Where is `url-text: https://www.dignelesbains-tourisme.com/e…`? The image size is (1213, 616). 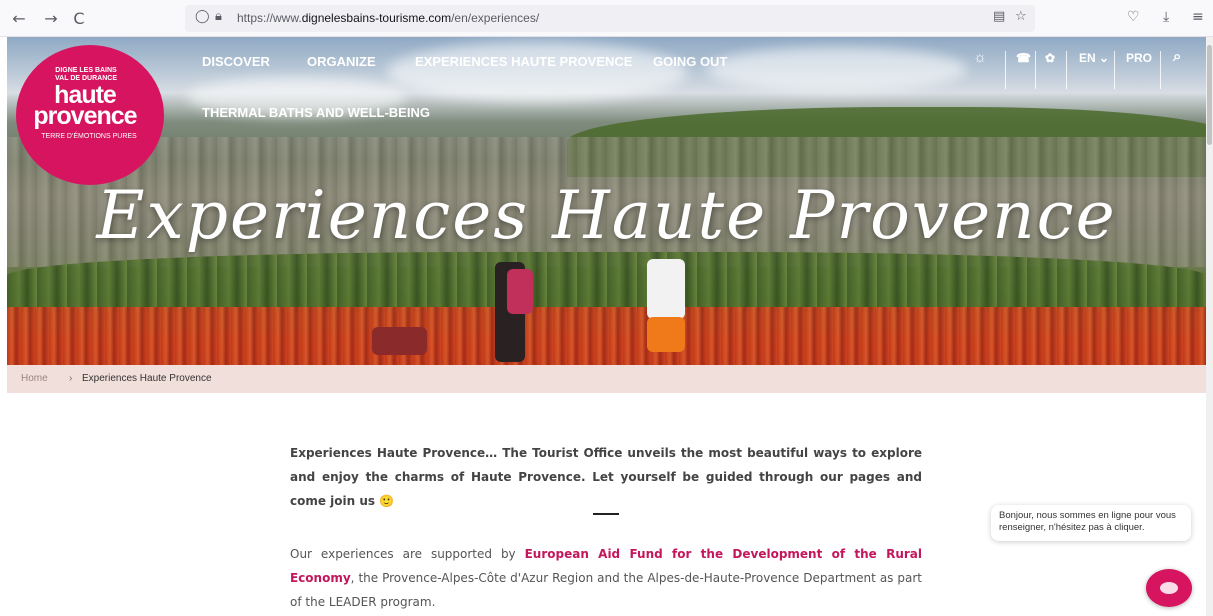 url-text: https://www.dignelesbains-tourisme.com/e… is located at coordinates (388, 18).